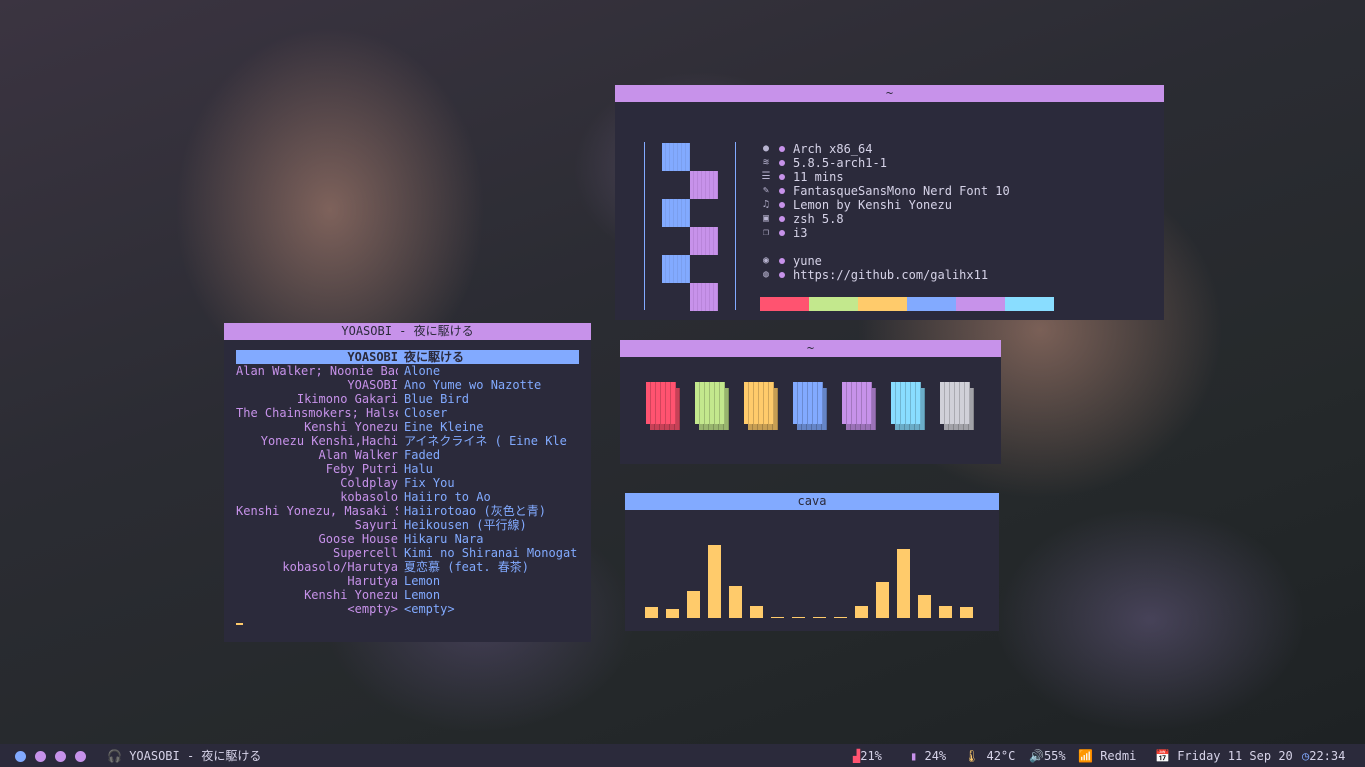  What do you see at coordinates (766, 162) in the screenshot?
I see `layers-icon: ≋` at bounding box center [766, 162].